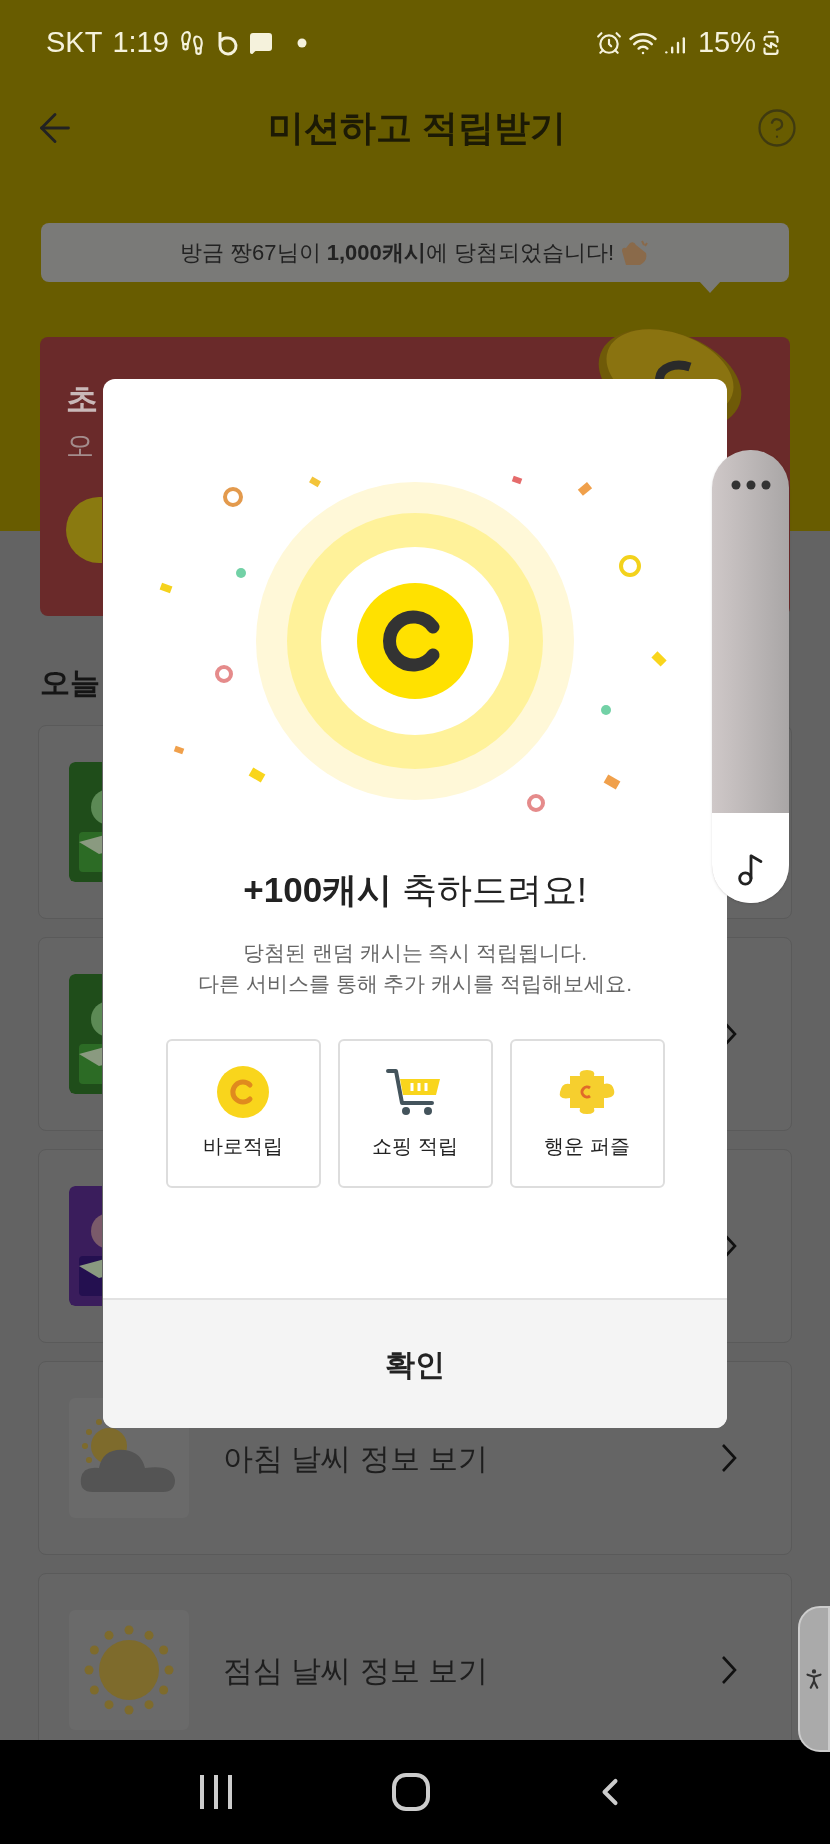 The image size is (830, 1844). Describe the element at coordinates (260, 42) in the screenshot. I see `chat-icon` at that location.